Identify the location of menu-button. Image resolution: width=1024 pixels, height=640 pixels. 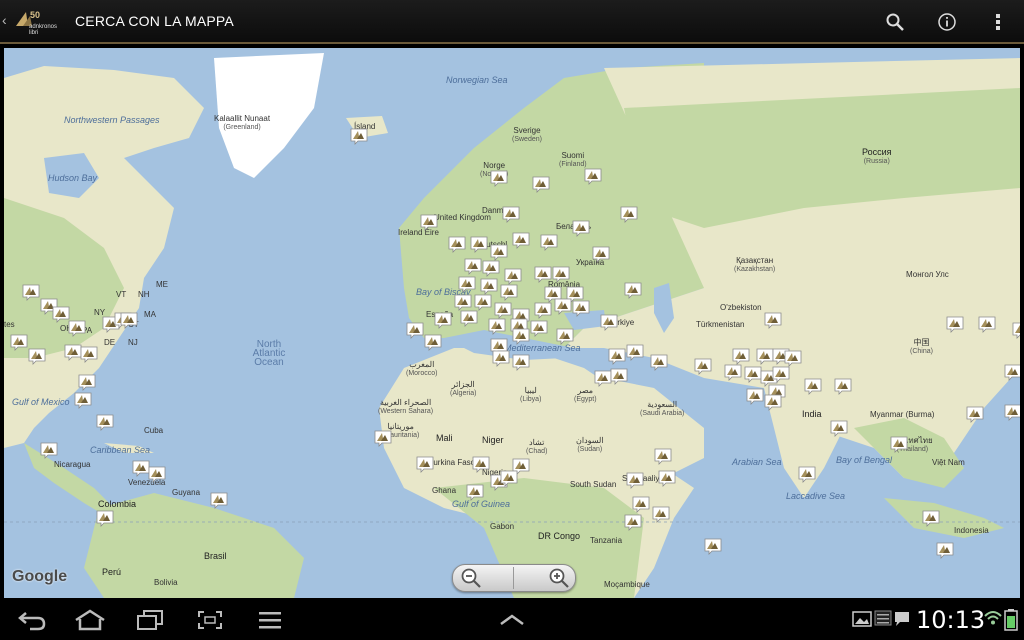
(270, 620).